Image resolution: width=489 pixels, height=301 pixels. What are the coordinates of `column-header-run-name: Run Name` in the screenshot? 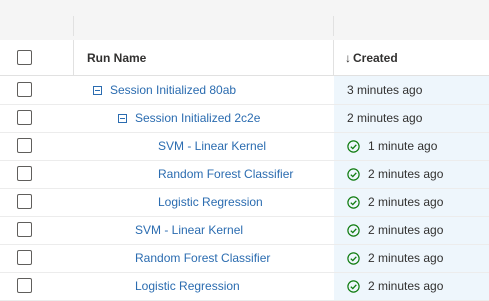 It's located at (116, 57).